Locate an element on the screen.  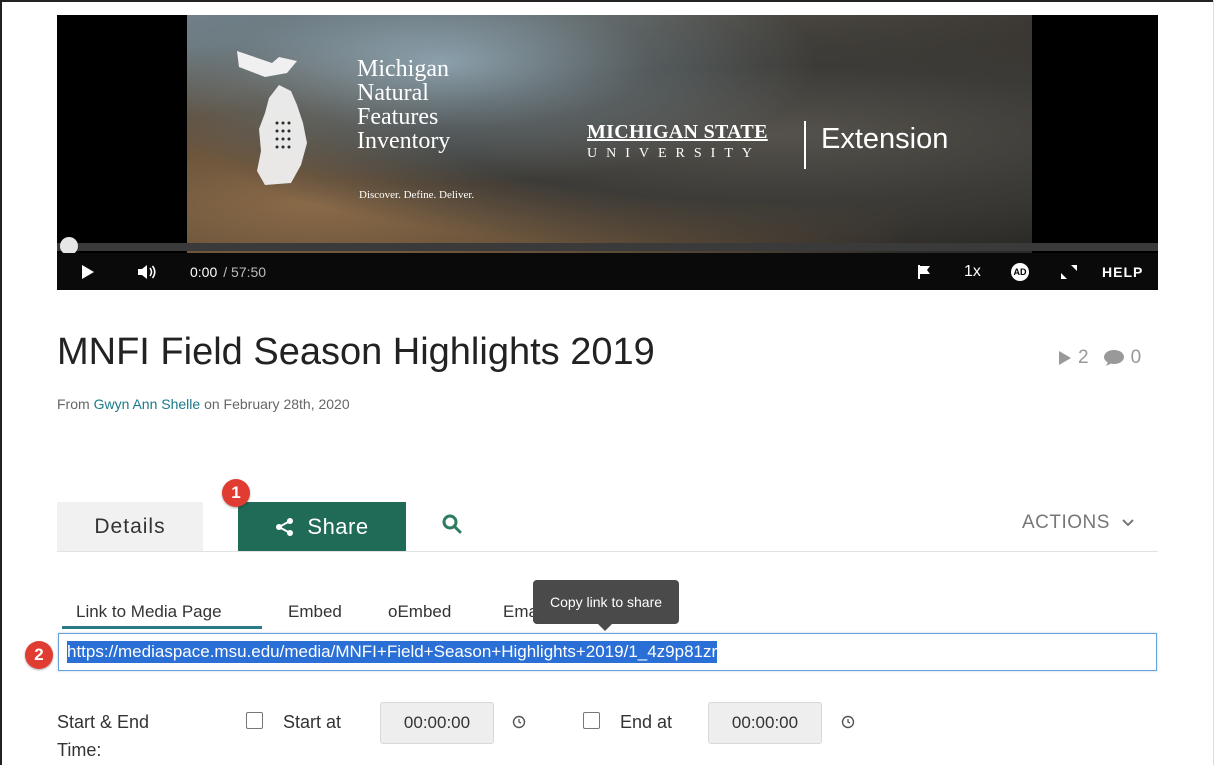
msu-wordmark: MICHIGAN STATE UNIVERSITY is located at coordinates (677, 141).